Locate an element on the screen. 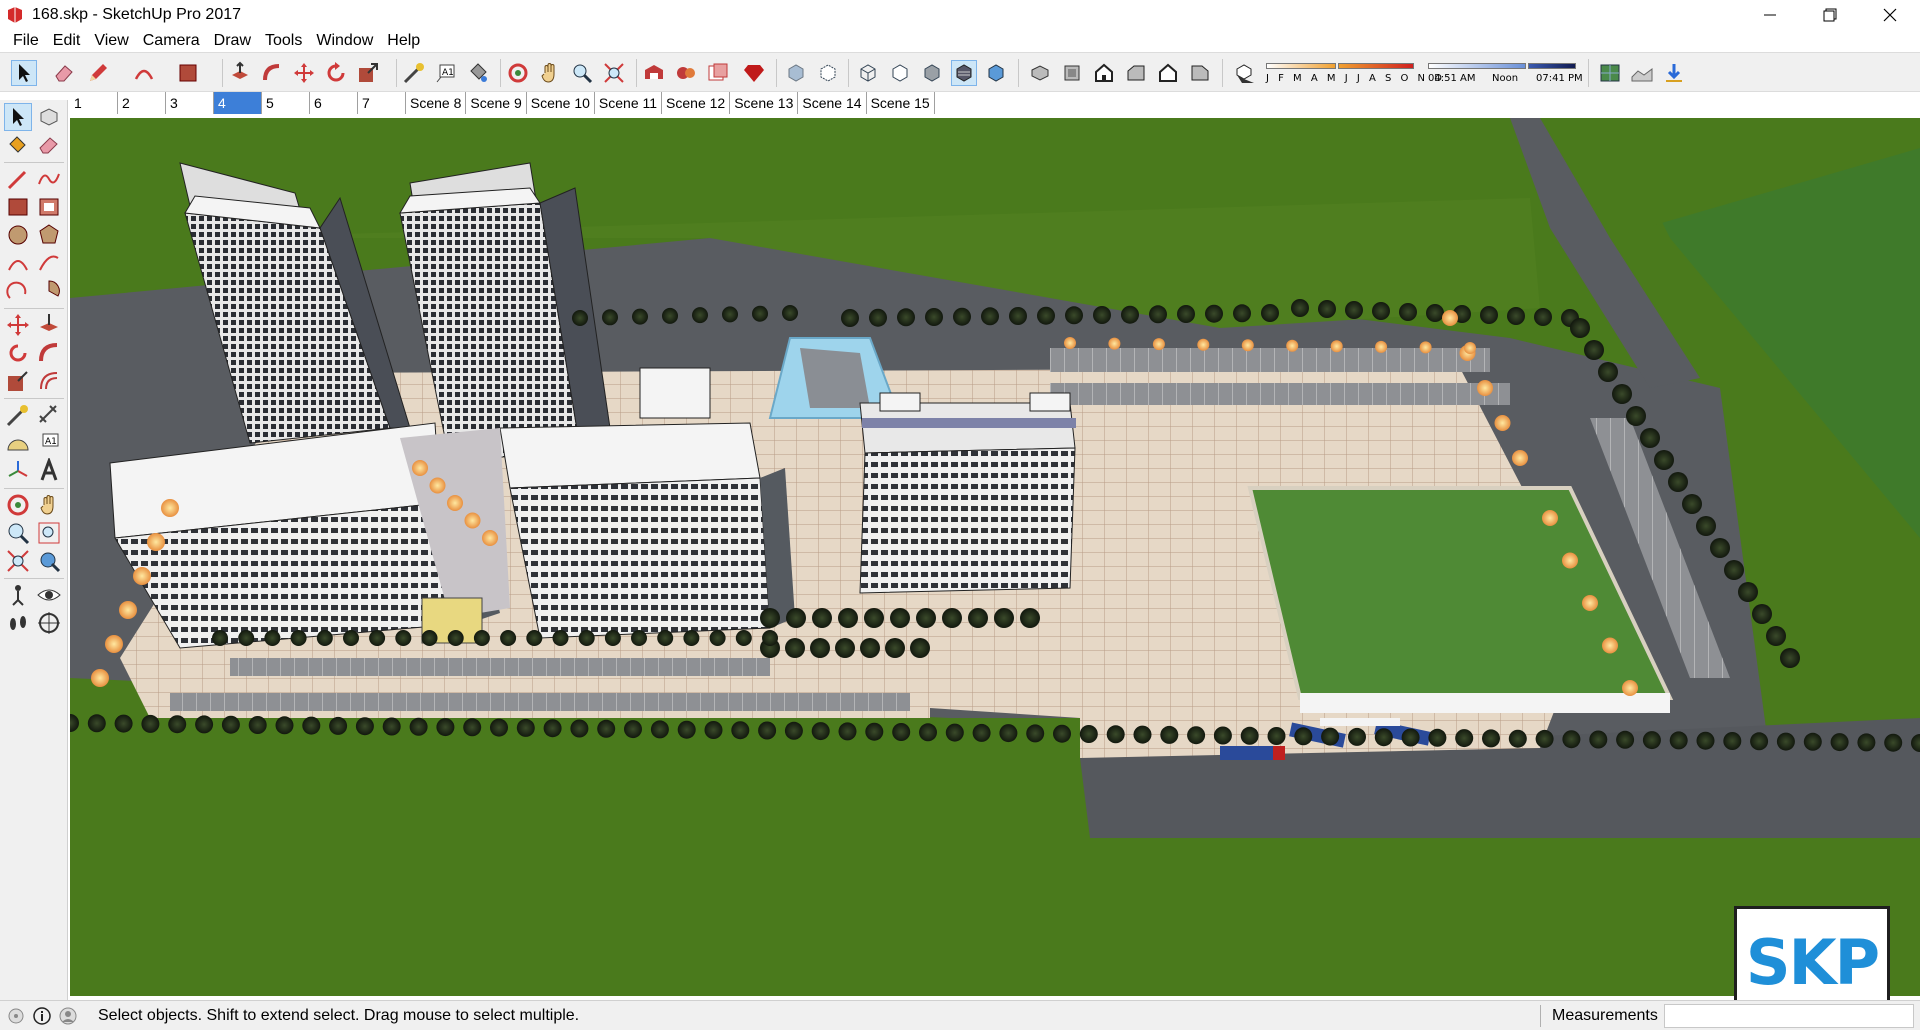  menu-camera: Camera is located at coordinates (171, 41).